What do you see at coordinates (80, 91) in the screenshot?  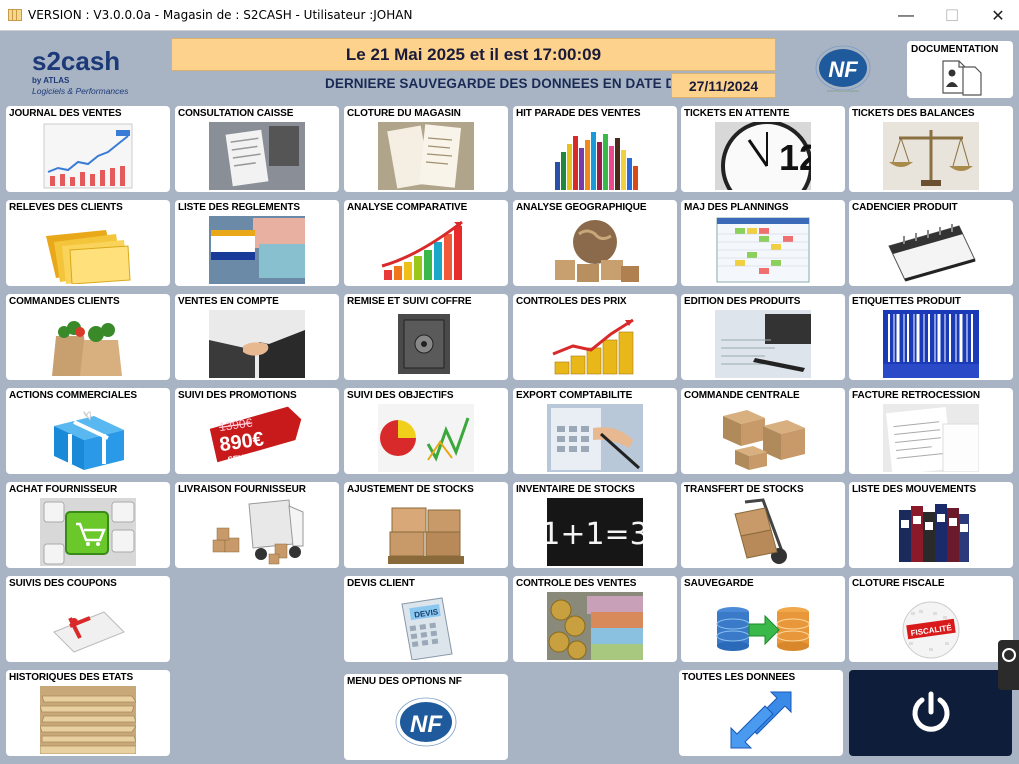 I see `logo-sub2: Logiciels & Performances` at bounding box center [80, 91].